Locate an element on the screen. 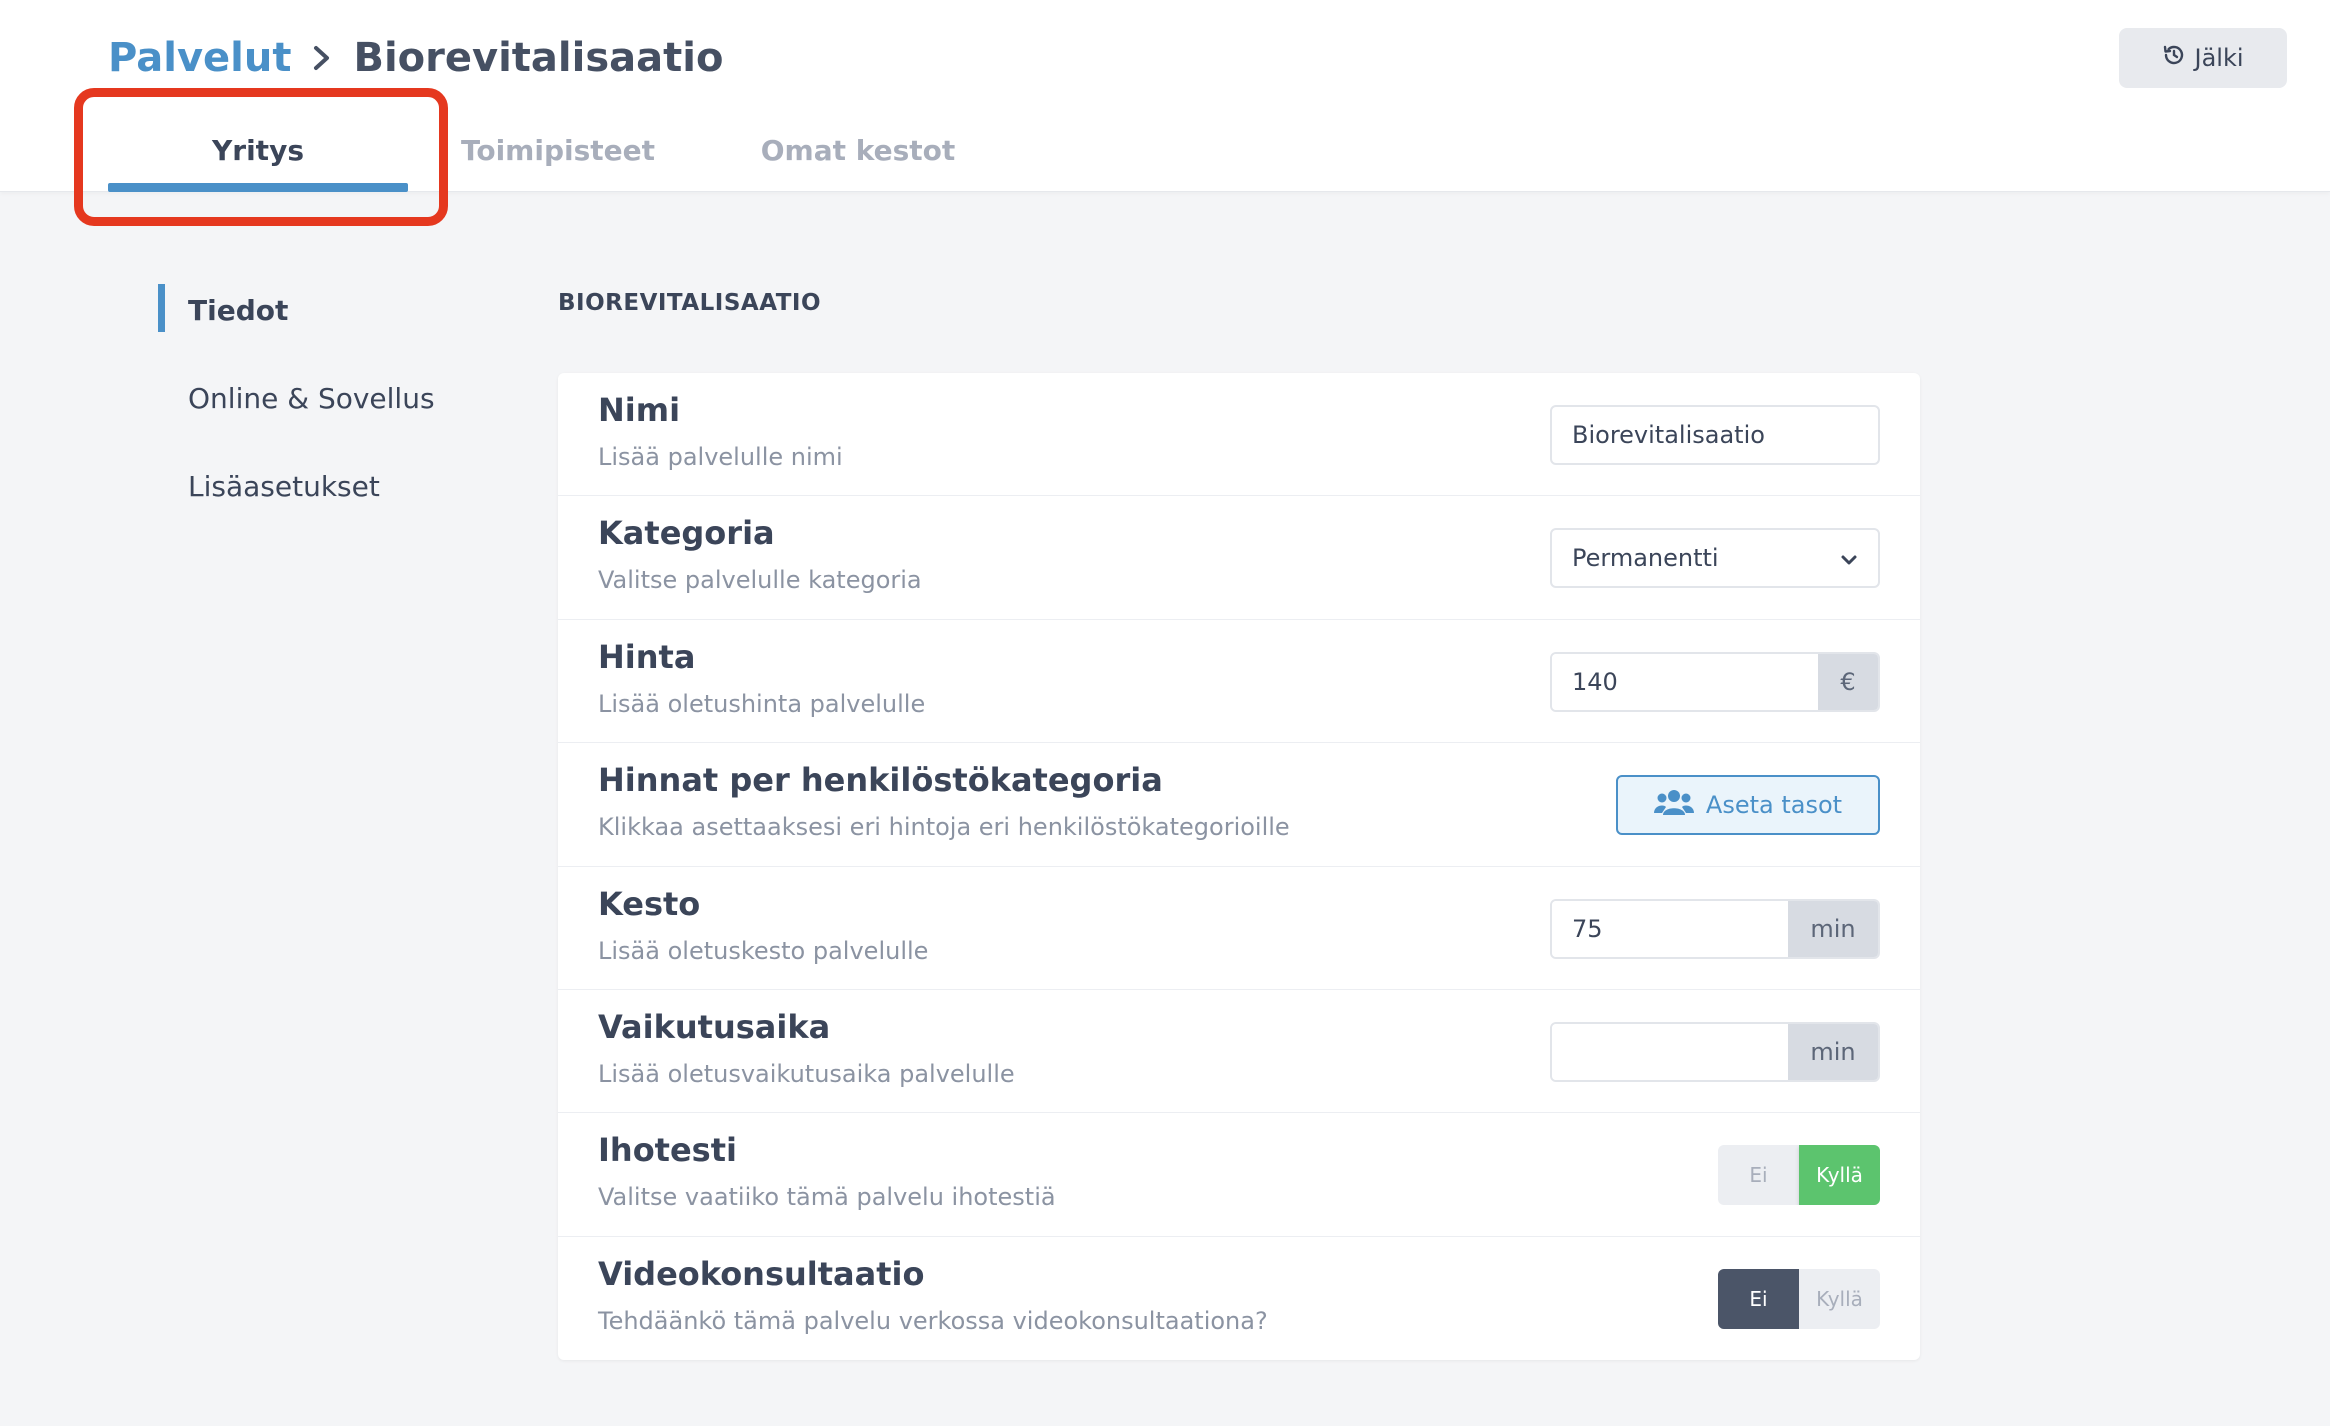  price-input-group: € is located at coordinates (1715, 681).